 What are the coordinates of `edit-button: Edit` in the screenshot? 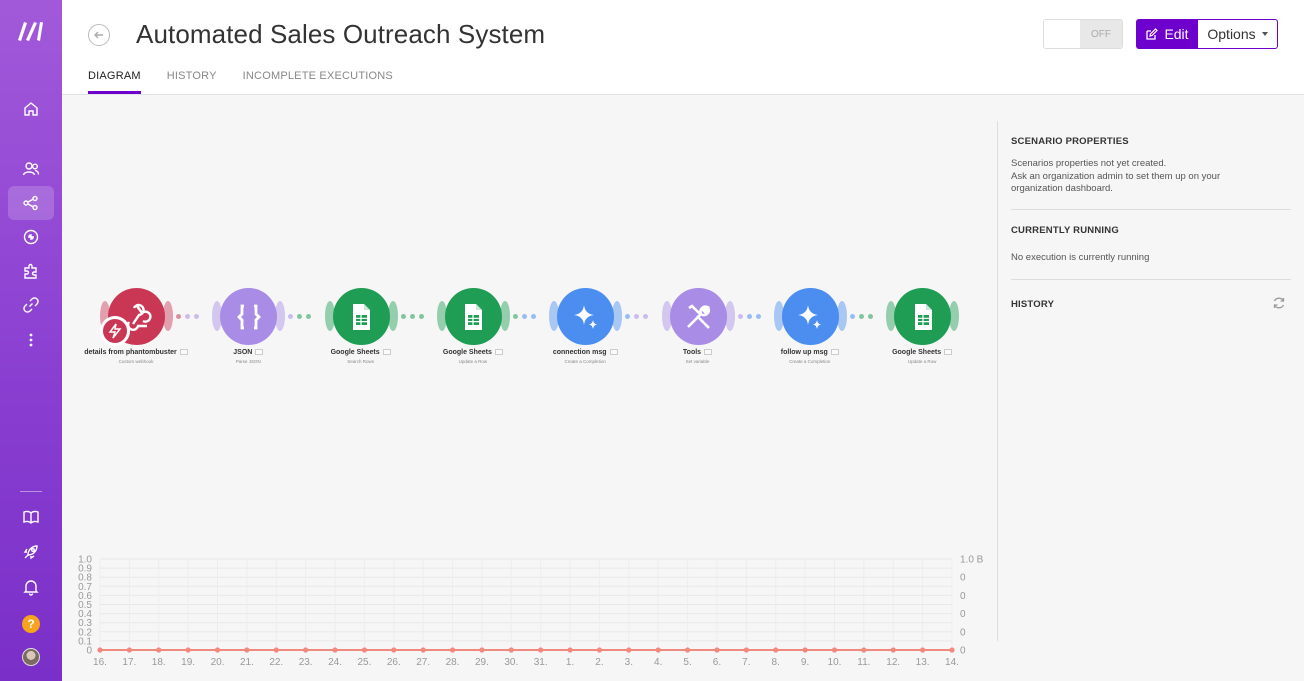 It's located at (1167, 34).